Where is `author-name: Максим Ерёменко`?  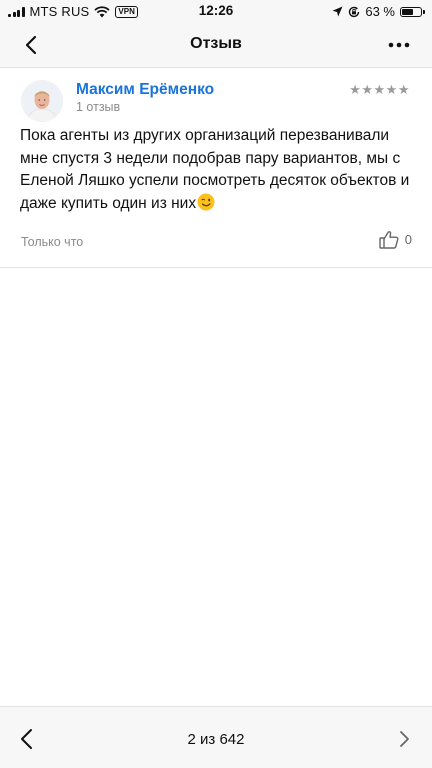 author-name: Максим Ерёменко is located at coordinates (145, 90).